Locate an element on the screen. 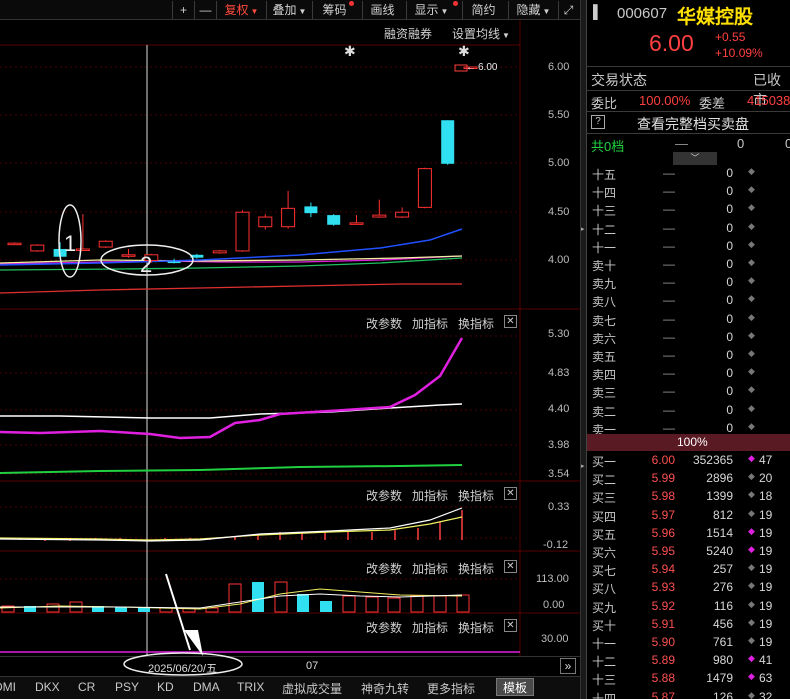 The width and height of the screenshot is (790, 699). help-icon: ? is located at coordinates (598, 122).